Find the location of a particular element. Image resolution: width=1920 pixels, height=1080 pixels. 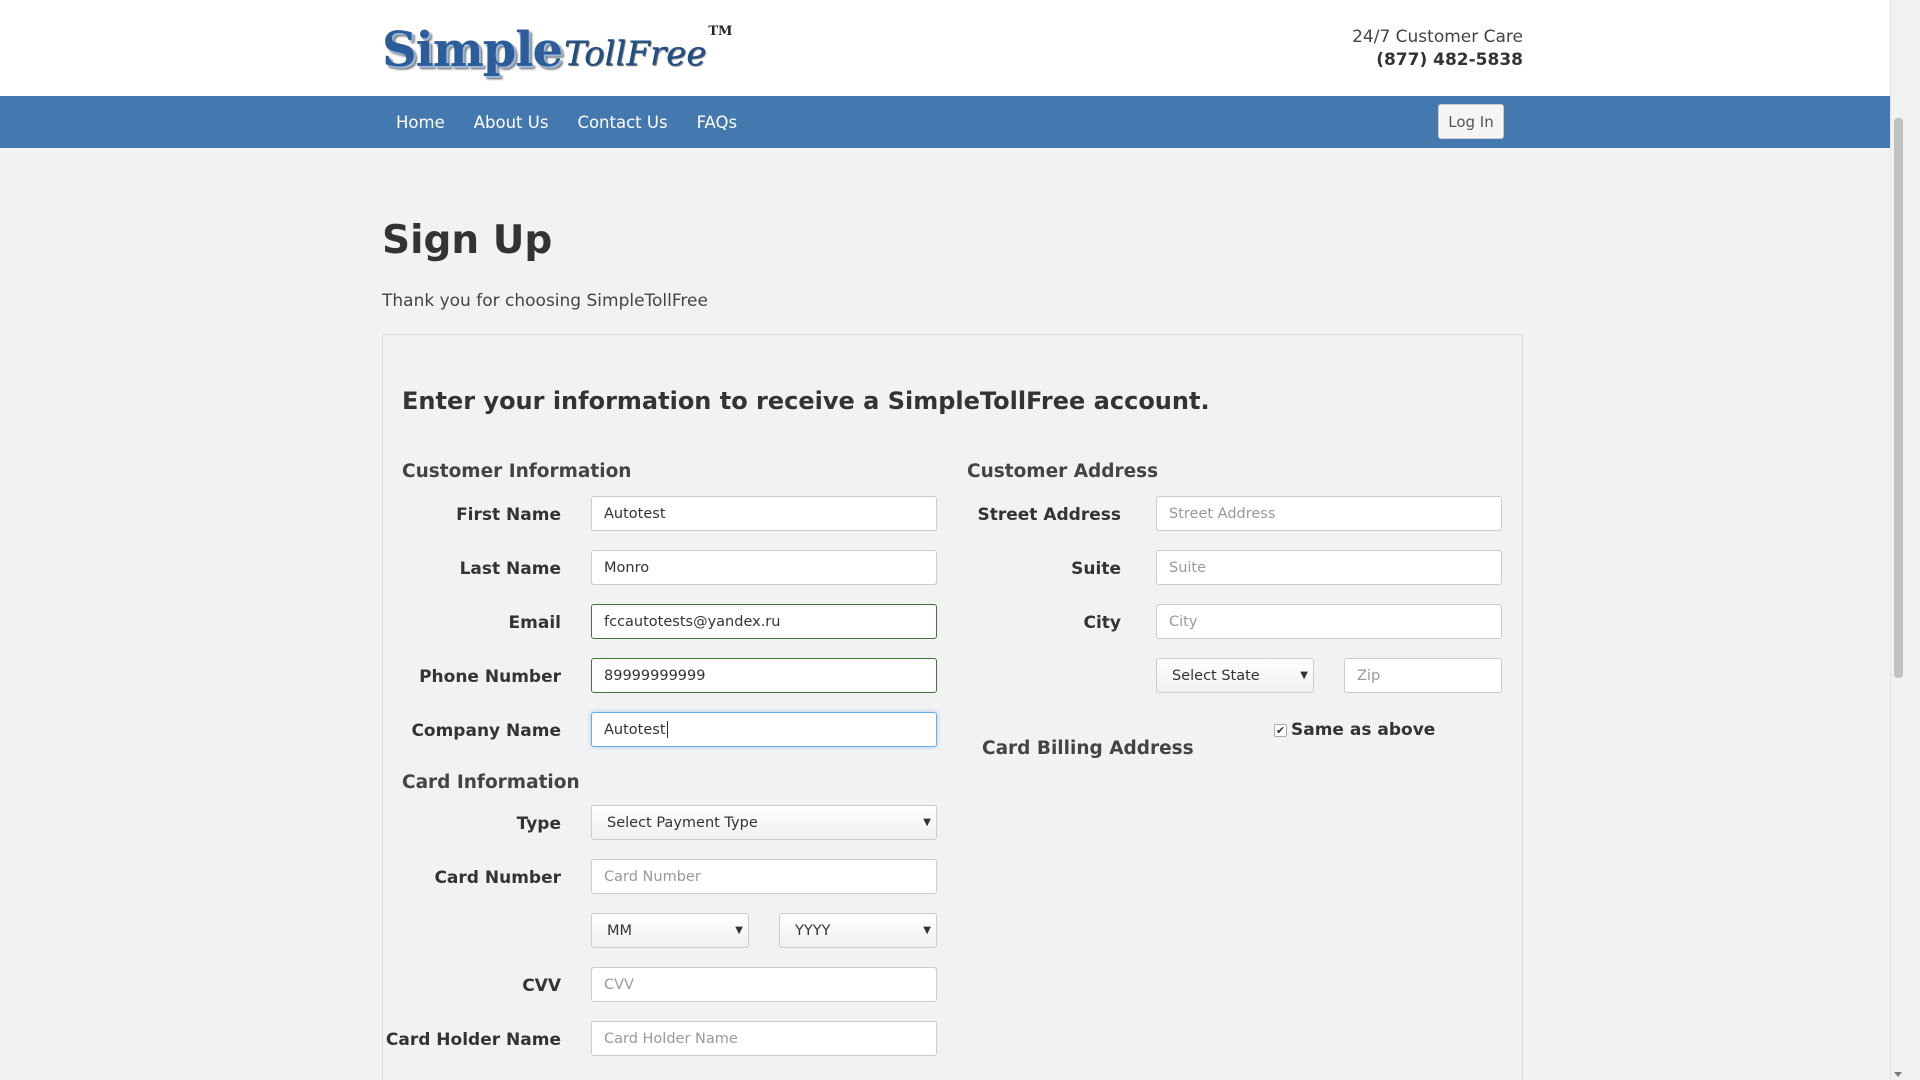

email-field: fccautotests@yandex.ru is located at coordinates (764, 621).